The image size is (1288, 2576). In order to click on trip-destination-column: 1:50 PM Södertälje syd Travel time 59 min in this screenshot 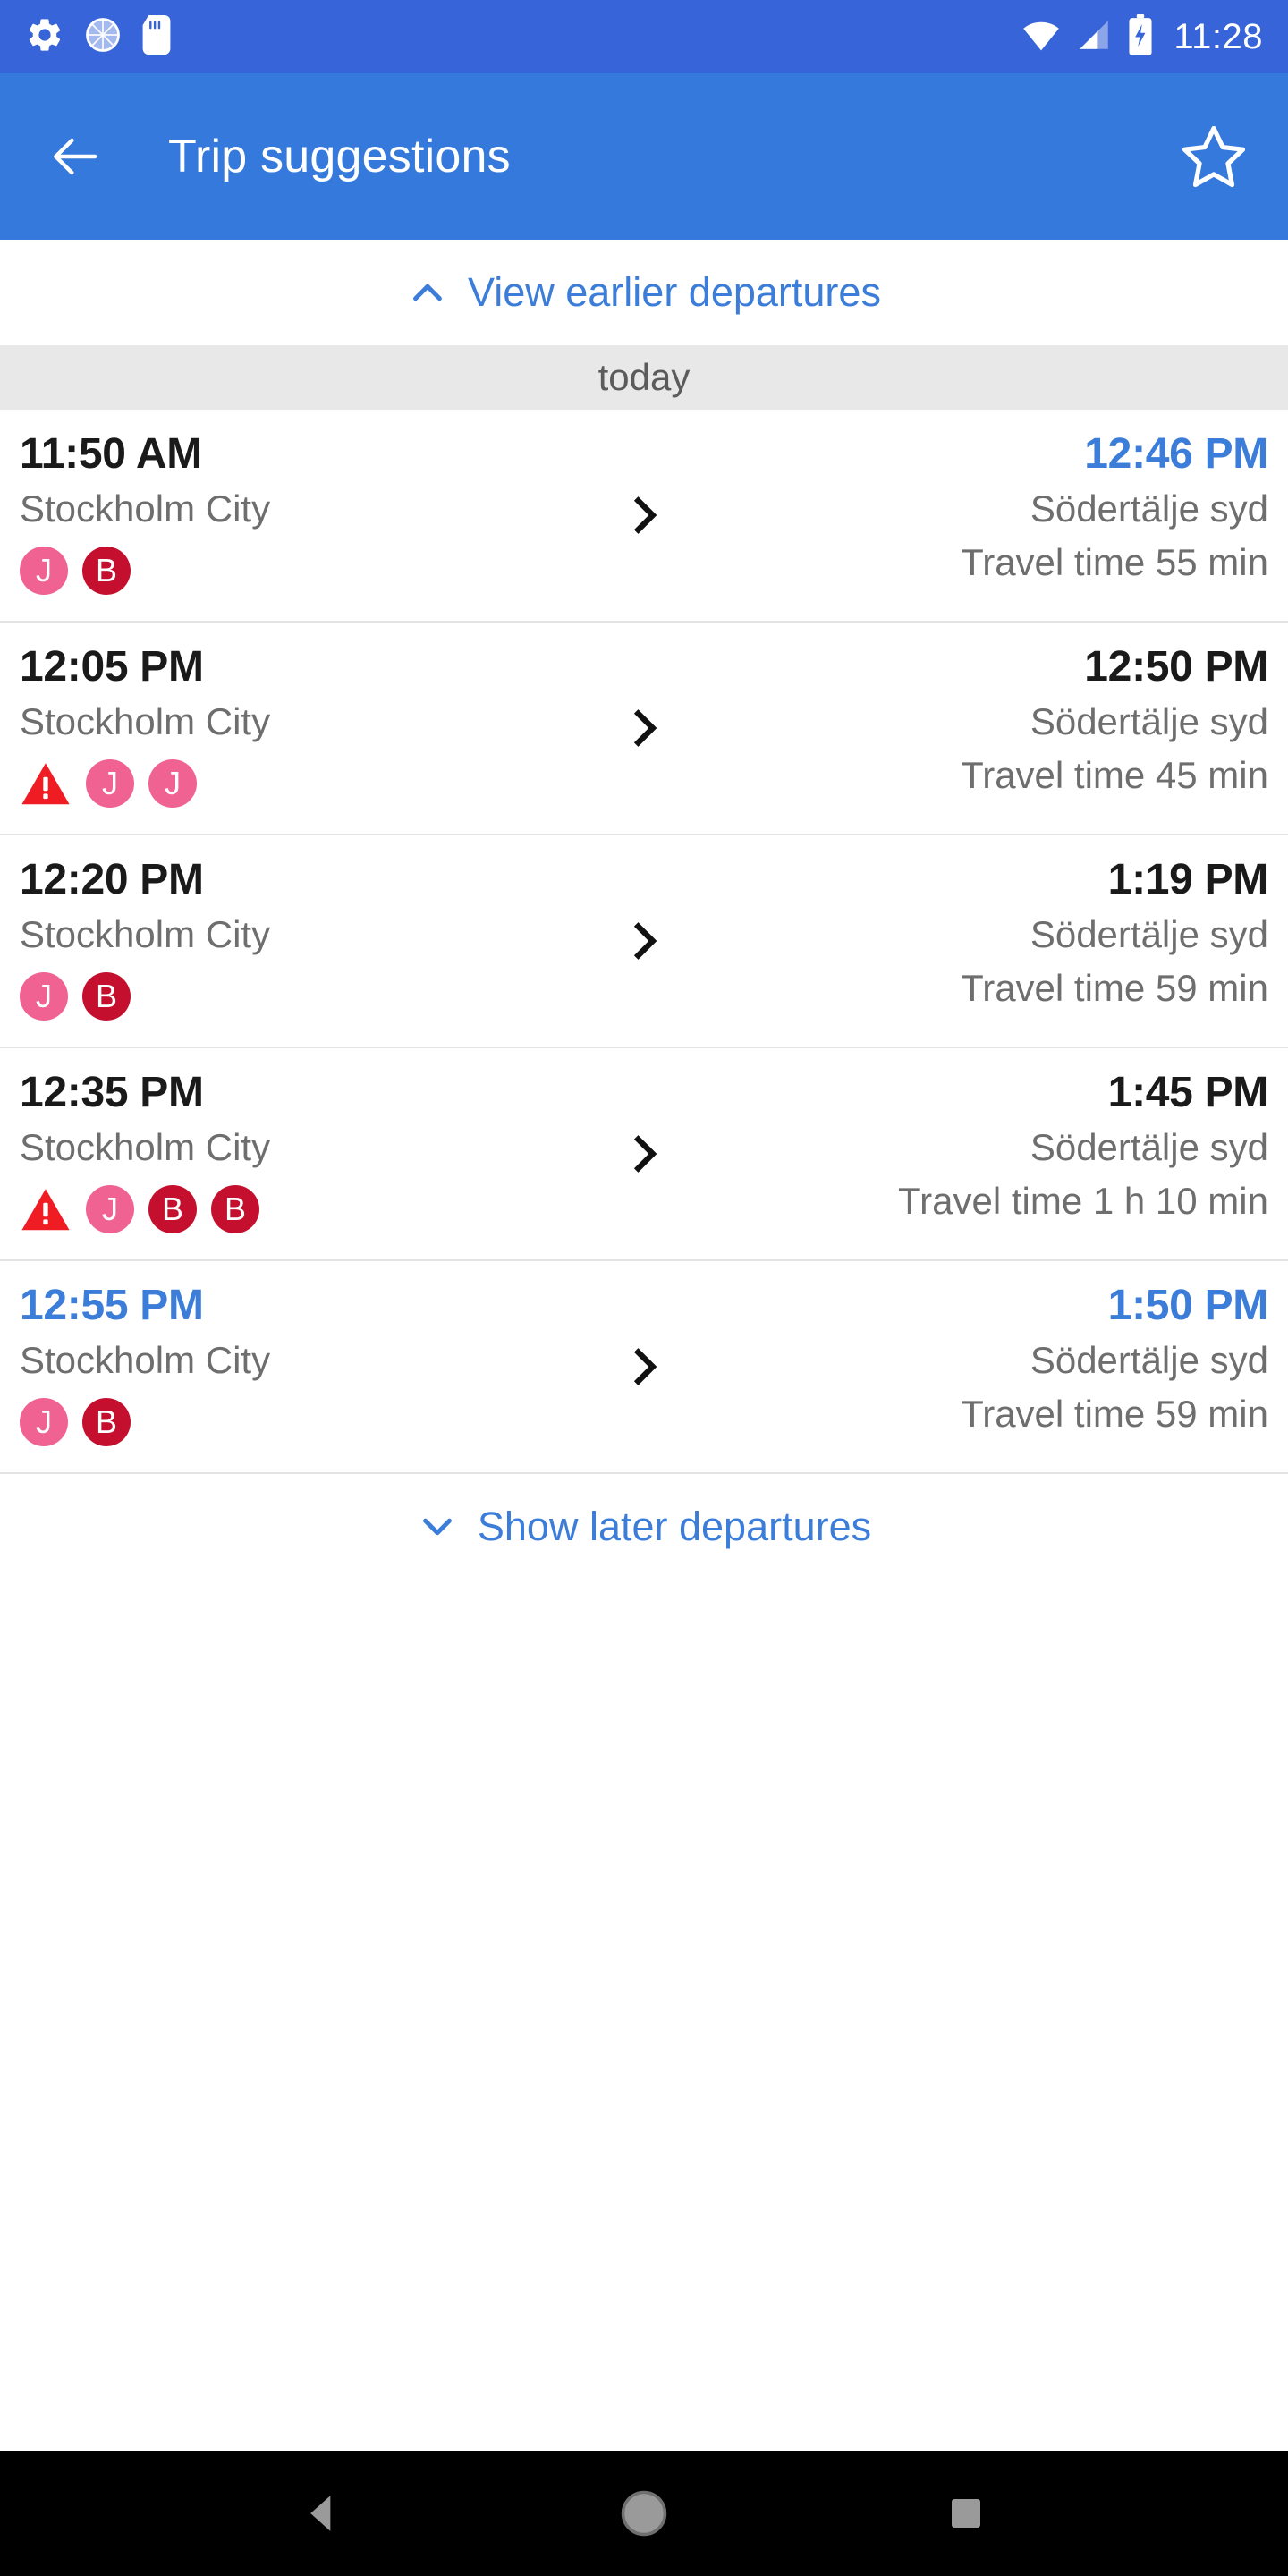, I will do `click(981, 1360)`.